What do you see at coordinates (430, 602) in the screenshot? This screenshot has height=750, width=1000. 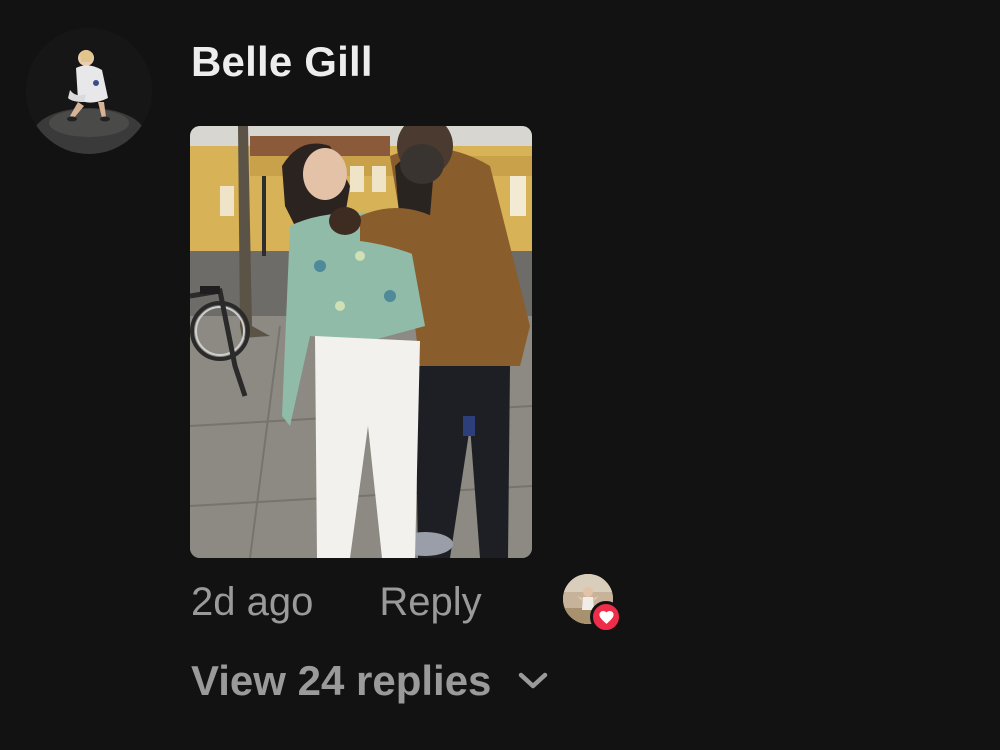 I see `reply-button: Reply` at bounding box center [430, 602].